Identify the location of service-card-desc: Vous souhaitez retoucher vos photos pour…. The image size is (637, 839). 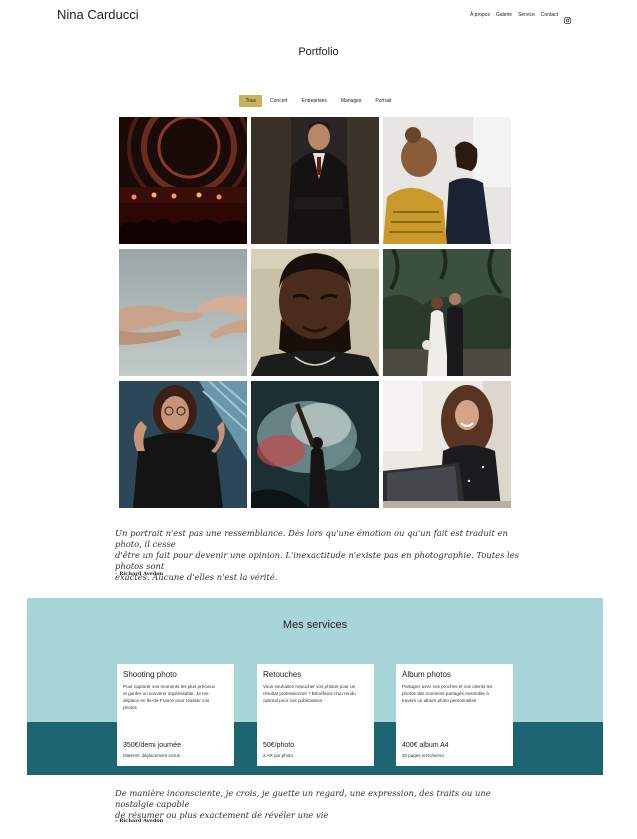
(315, 693).